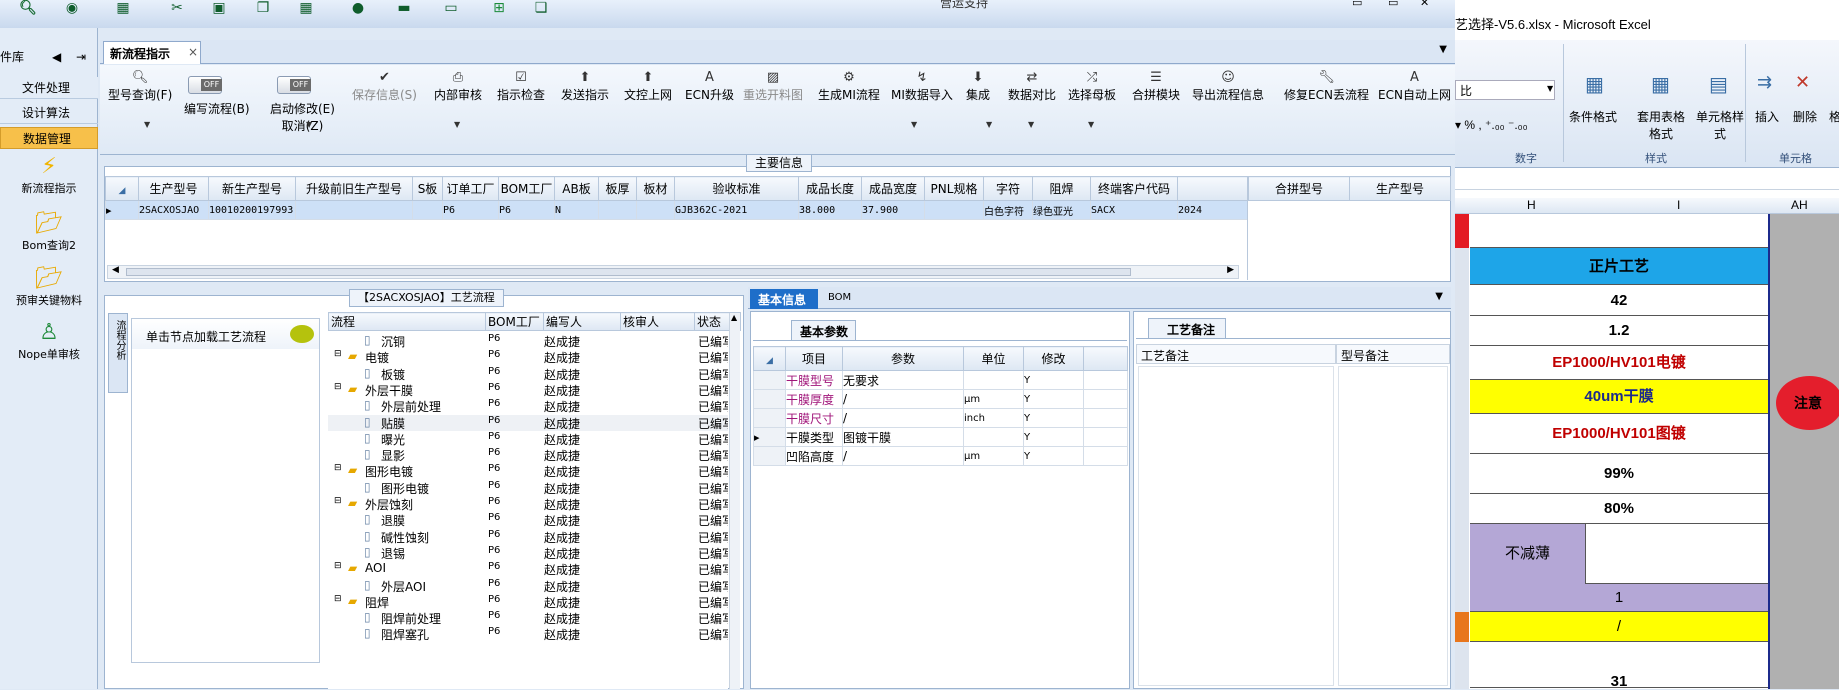 The width and height of the screenshot is (1839, 690). Describe the element at coordinates (528, 406) in the screenshot. I see `tree-node: ▯ 外层前处理 P6 赵成捷 已编写` at that location.